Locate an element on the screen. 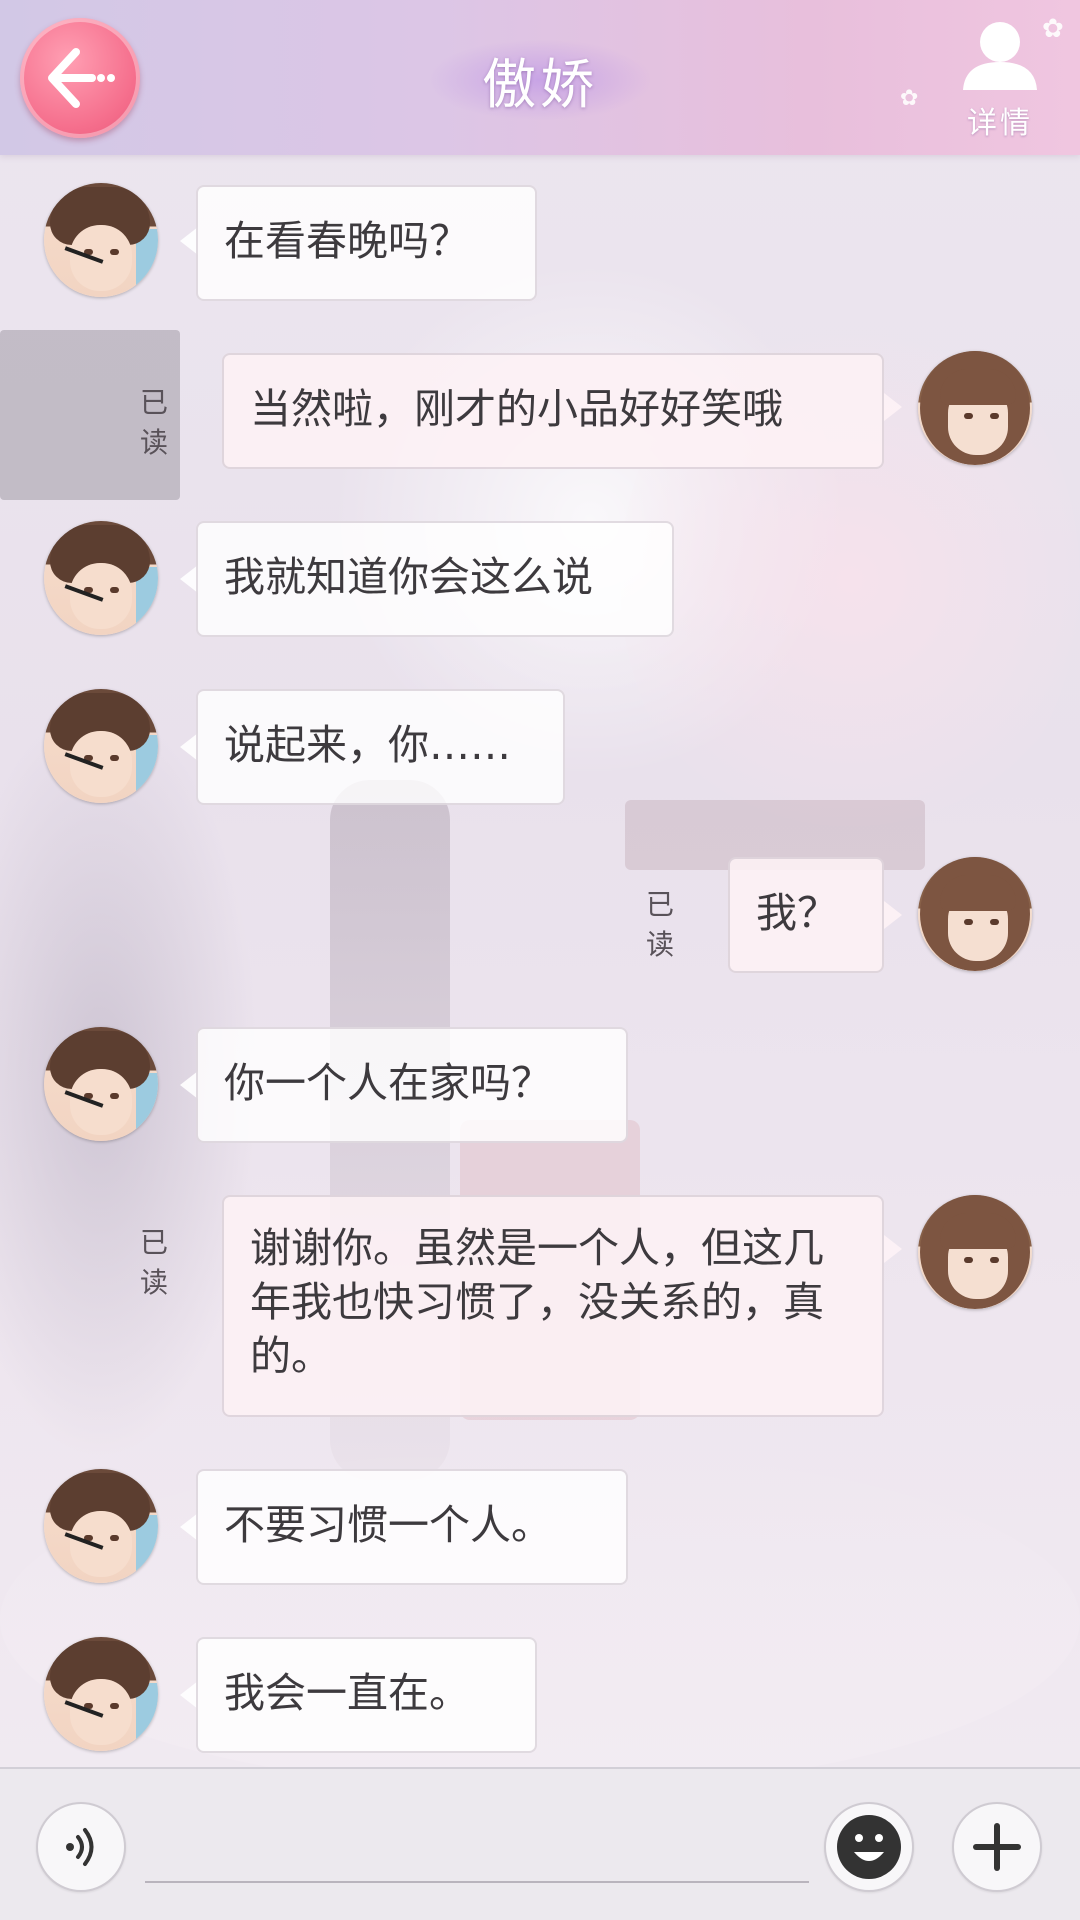 The image size is (1080, 1920). plus-icon is located at coordinates (997, 1847).